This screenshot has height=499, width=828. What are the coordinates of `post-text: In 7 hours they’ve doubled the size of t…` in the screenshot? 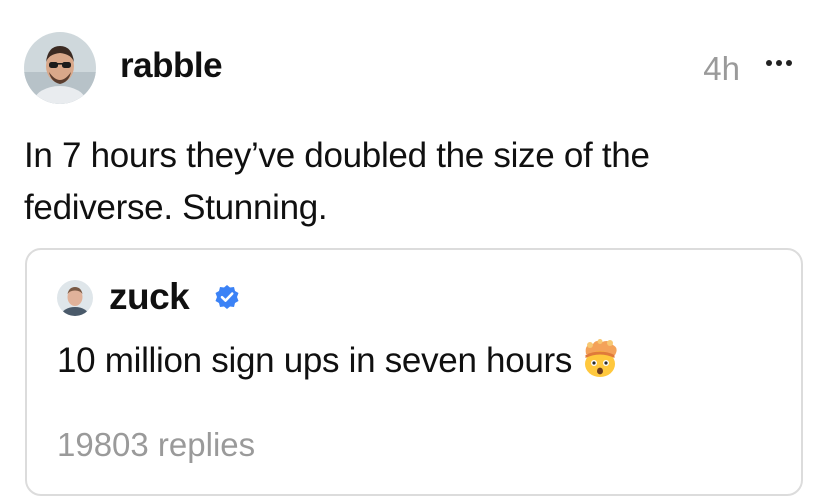 It's located at (337, 181).